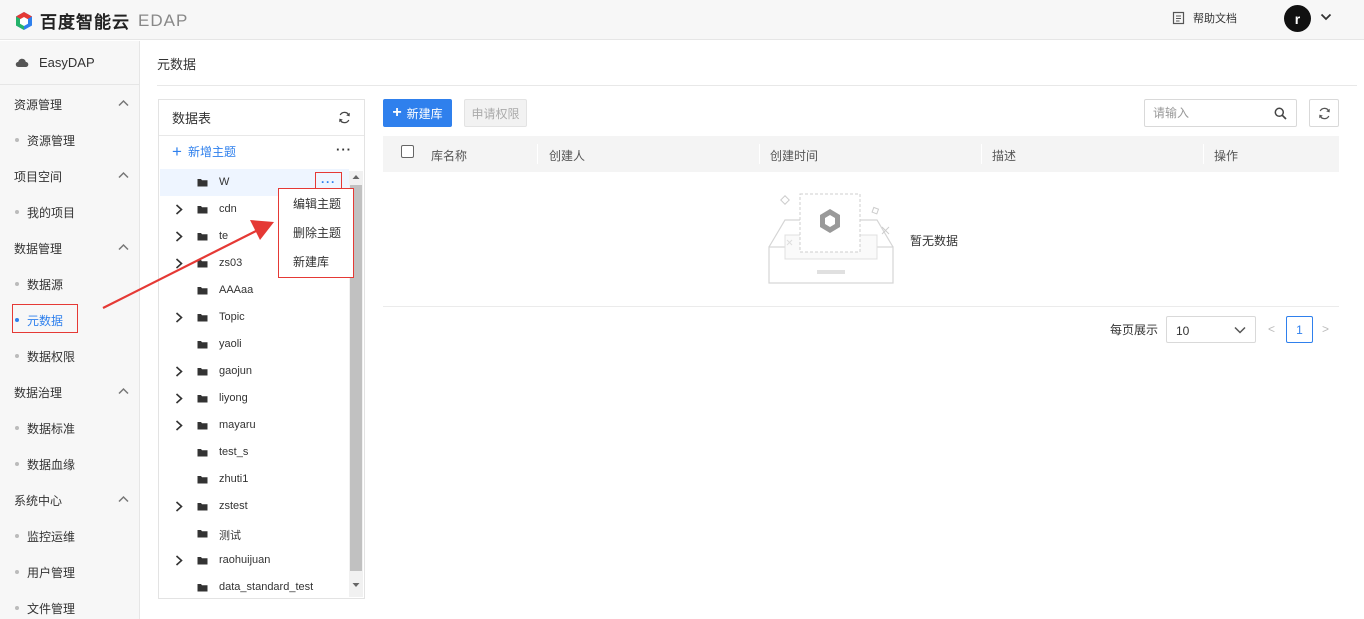 The height and width of the screenshot is (619, 1364). I want to click on column-header-description: 描述, so click(1004, 155).